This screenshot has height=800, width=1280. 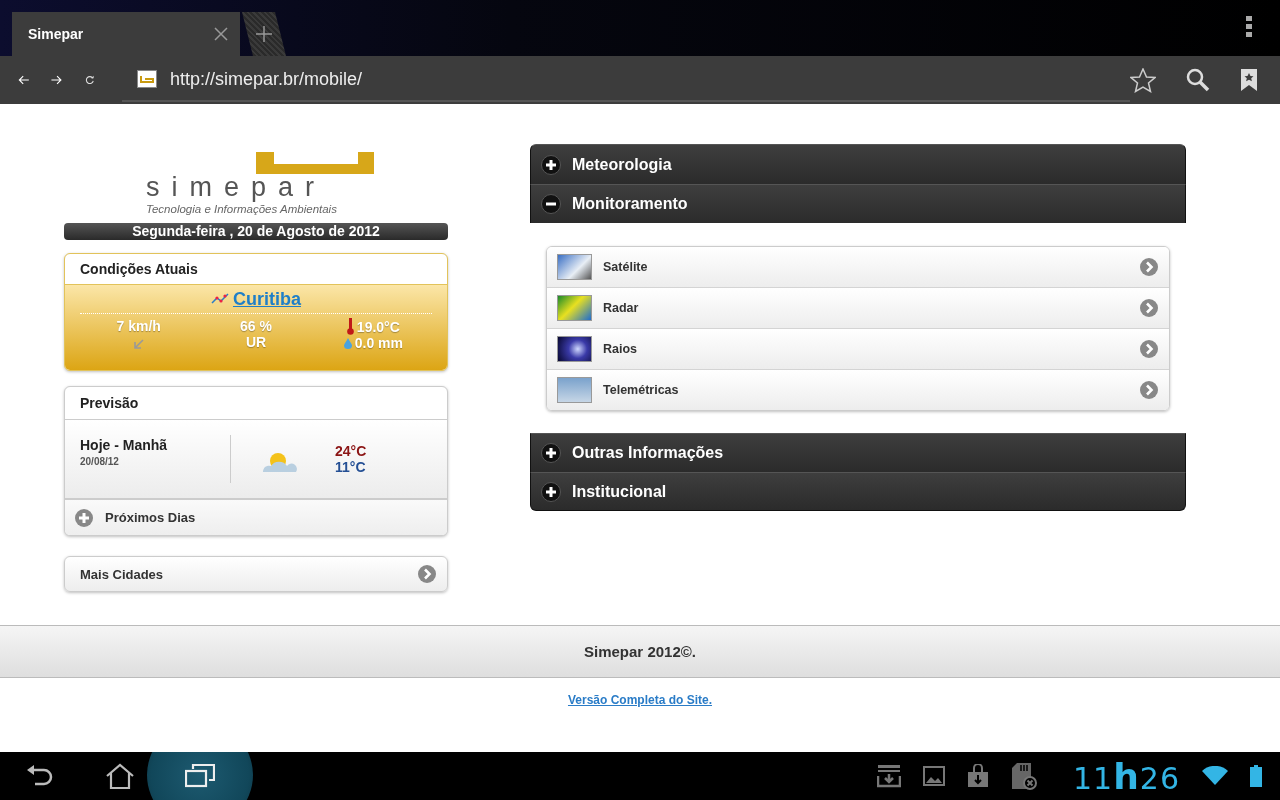 What do you see at coordinates (934, 776) in the screenshot?
I see `image-icon` at bounding box center [934, 776].